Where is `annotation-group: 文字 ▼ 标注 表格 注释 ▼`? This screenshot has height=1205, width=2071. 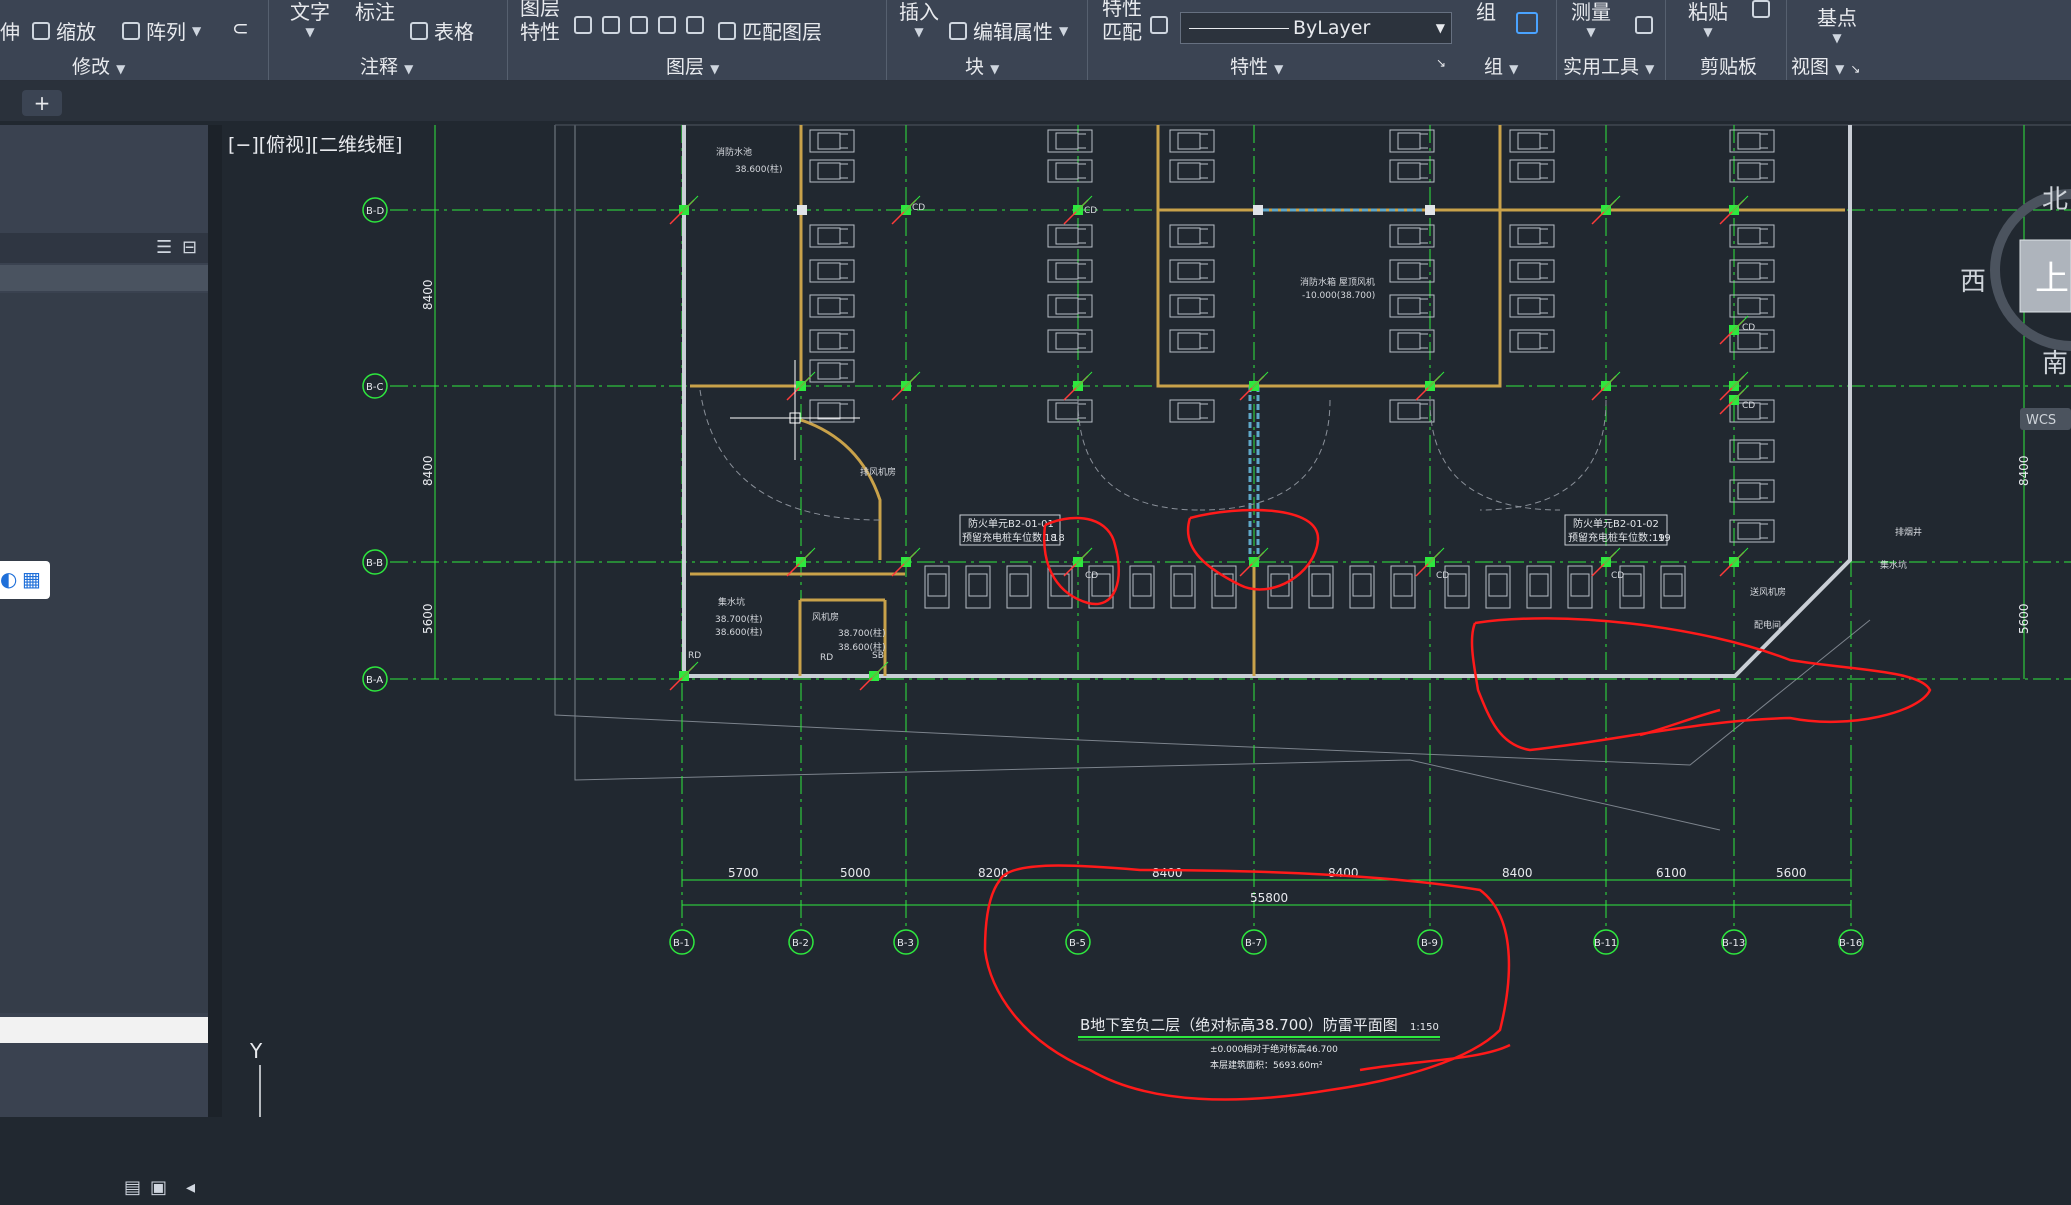
annotation-group: 文字 ▼ 标注 表格 注释 ▼ is located at coordinates (389, 40).